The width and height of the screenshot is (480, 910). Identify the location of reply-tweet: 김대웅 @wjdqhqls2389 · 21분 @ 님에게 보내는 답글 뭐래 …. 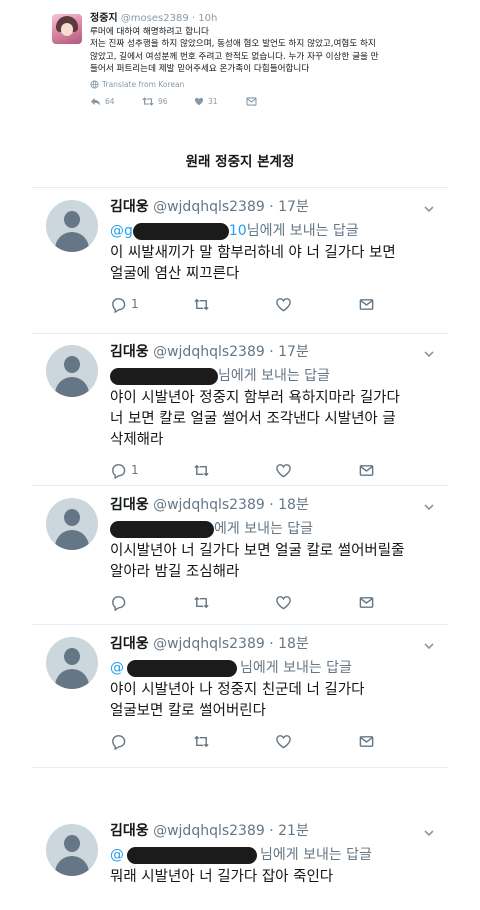
(240, 861).